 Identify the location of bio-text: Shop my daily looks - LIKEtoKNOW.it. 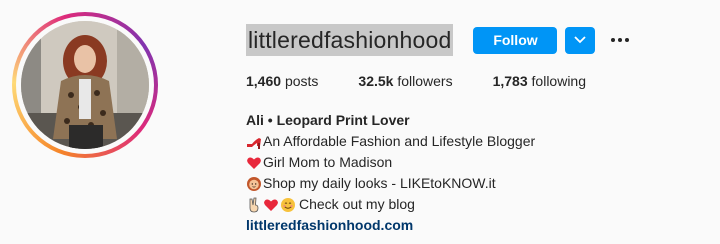
(379, 183).